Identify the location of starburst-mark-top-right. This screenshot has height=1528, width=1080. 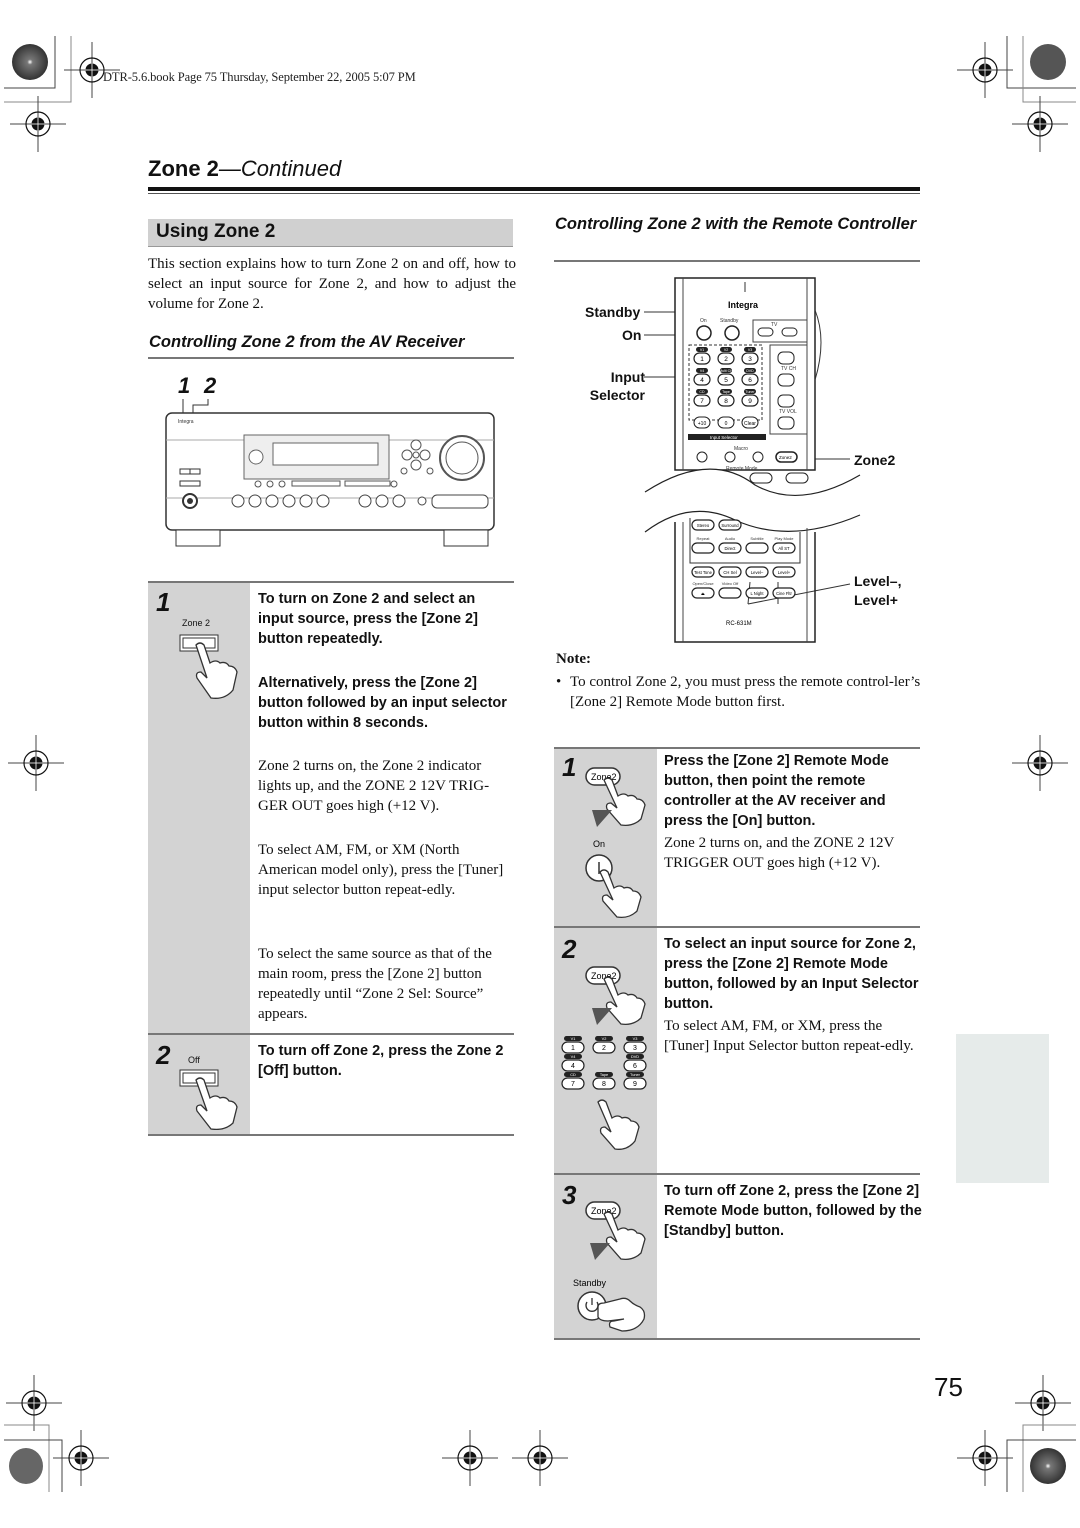
(1048, 62).